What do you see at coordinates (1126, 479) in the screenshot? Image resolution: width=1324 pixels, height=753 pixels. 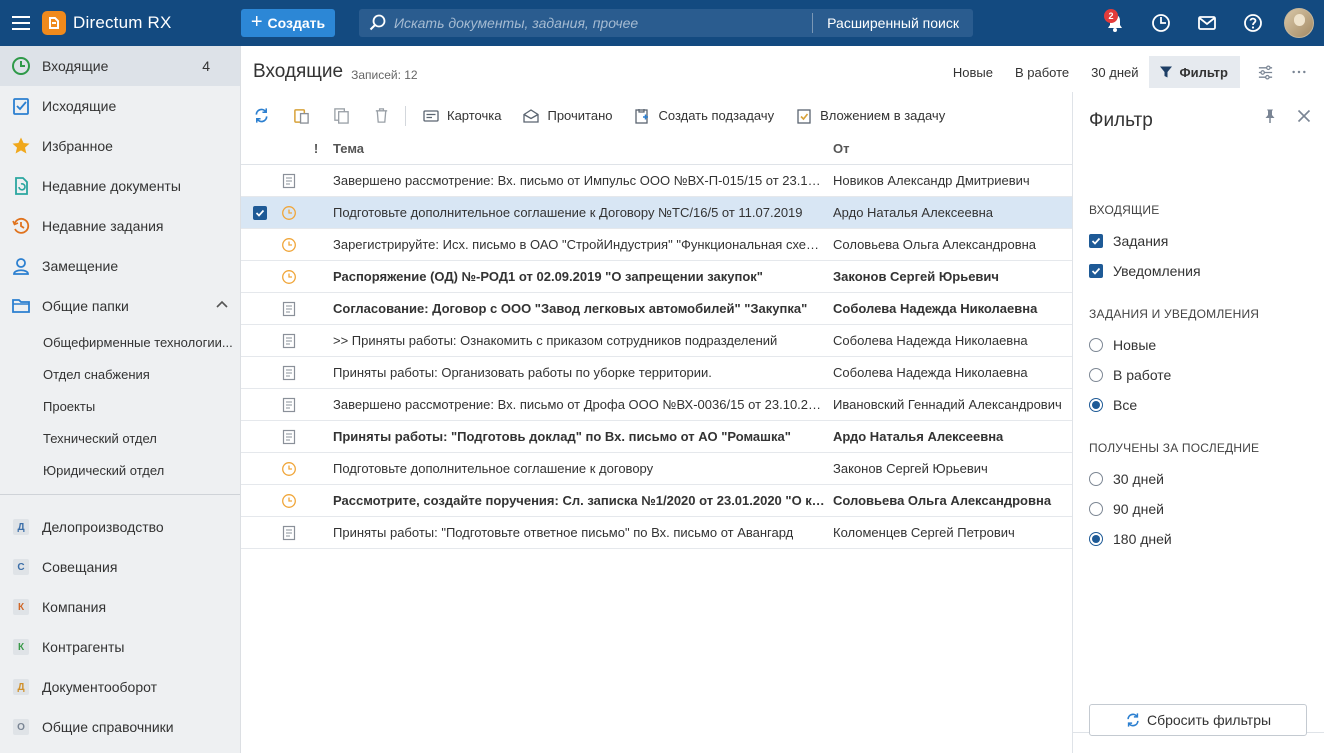 I see `filter-option-30-days: 30 дней` at bounding box center [1126, 479].